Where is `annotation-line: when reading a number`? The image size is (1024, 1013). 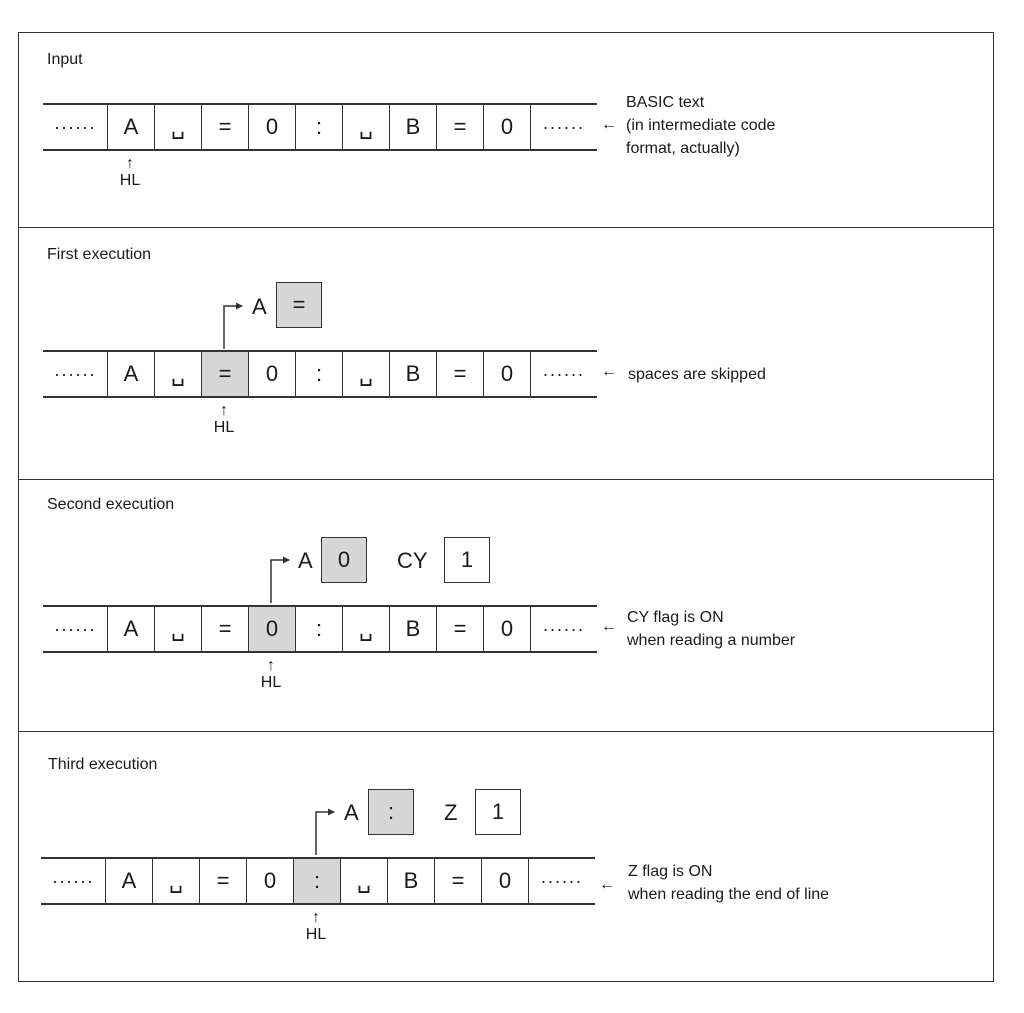
annotation-line: when reading a number is located at coordinates (711, 640).